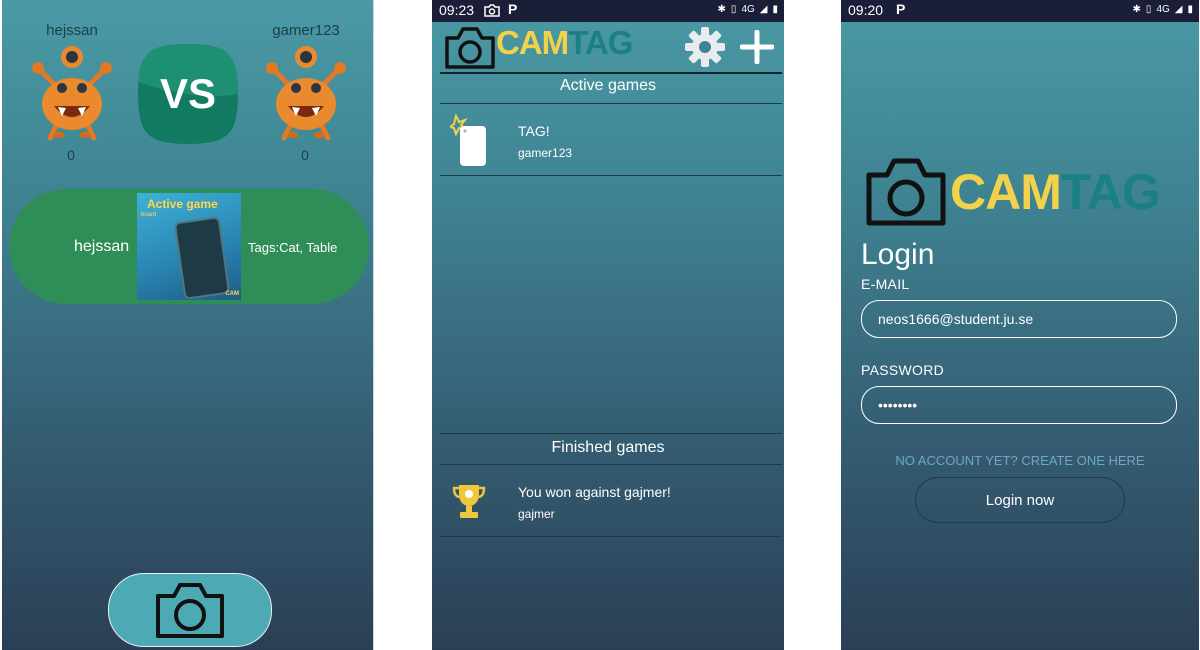 The height and width of the screenshot is (650, 1200). I want to click on active-game-title: TAG!, so click(534, 131).